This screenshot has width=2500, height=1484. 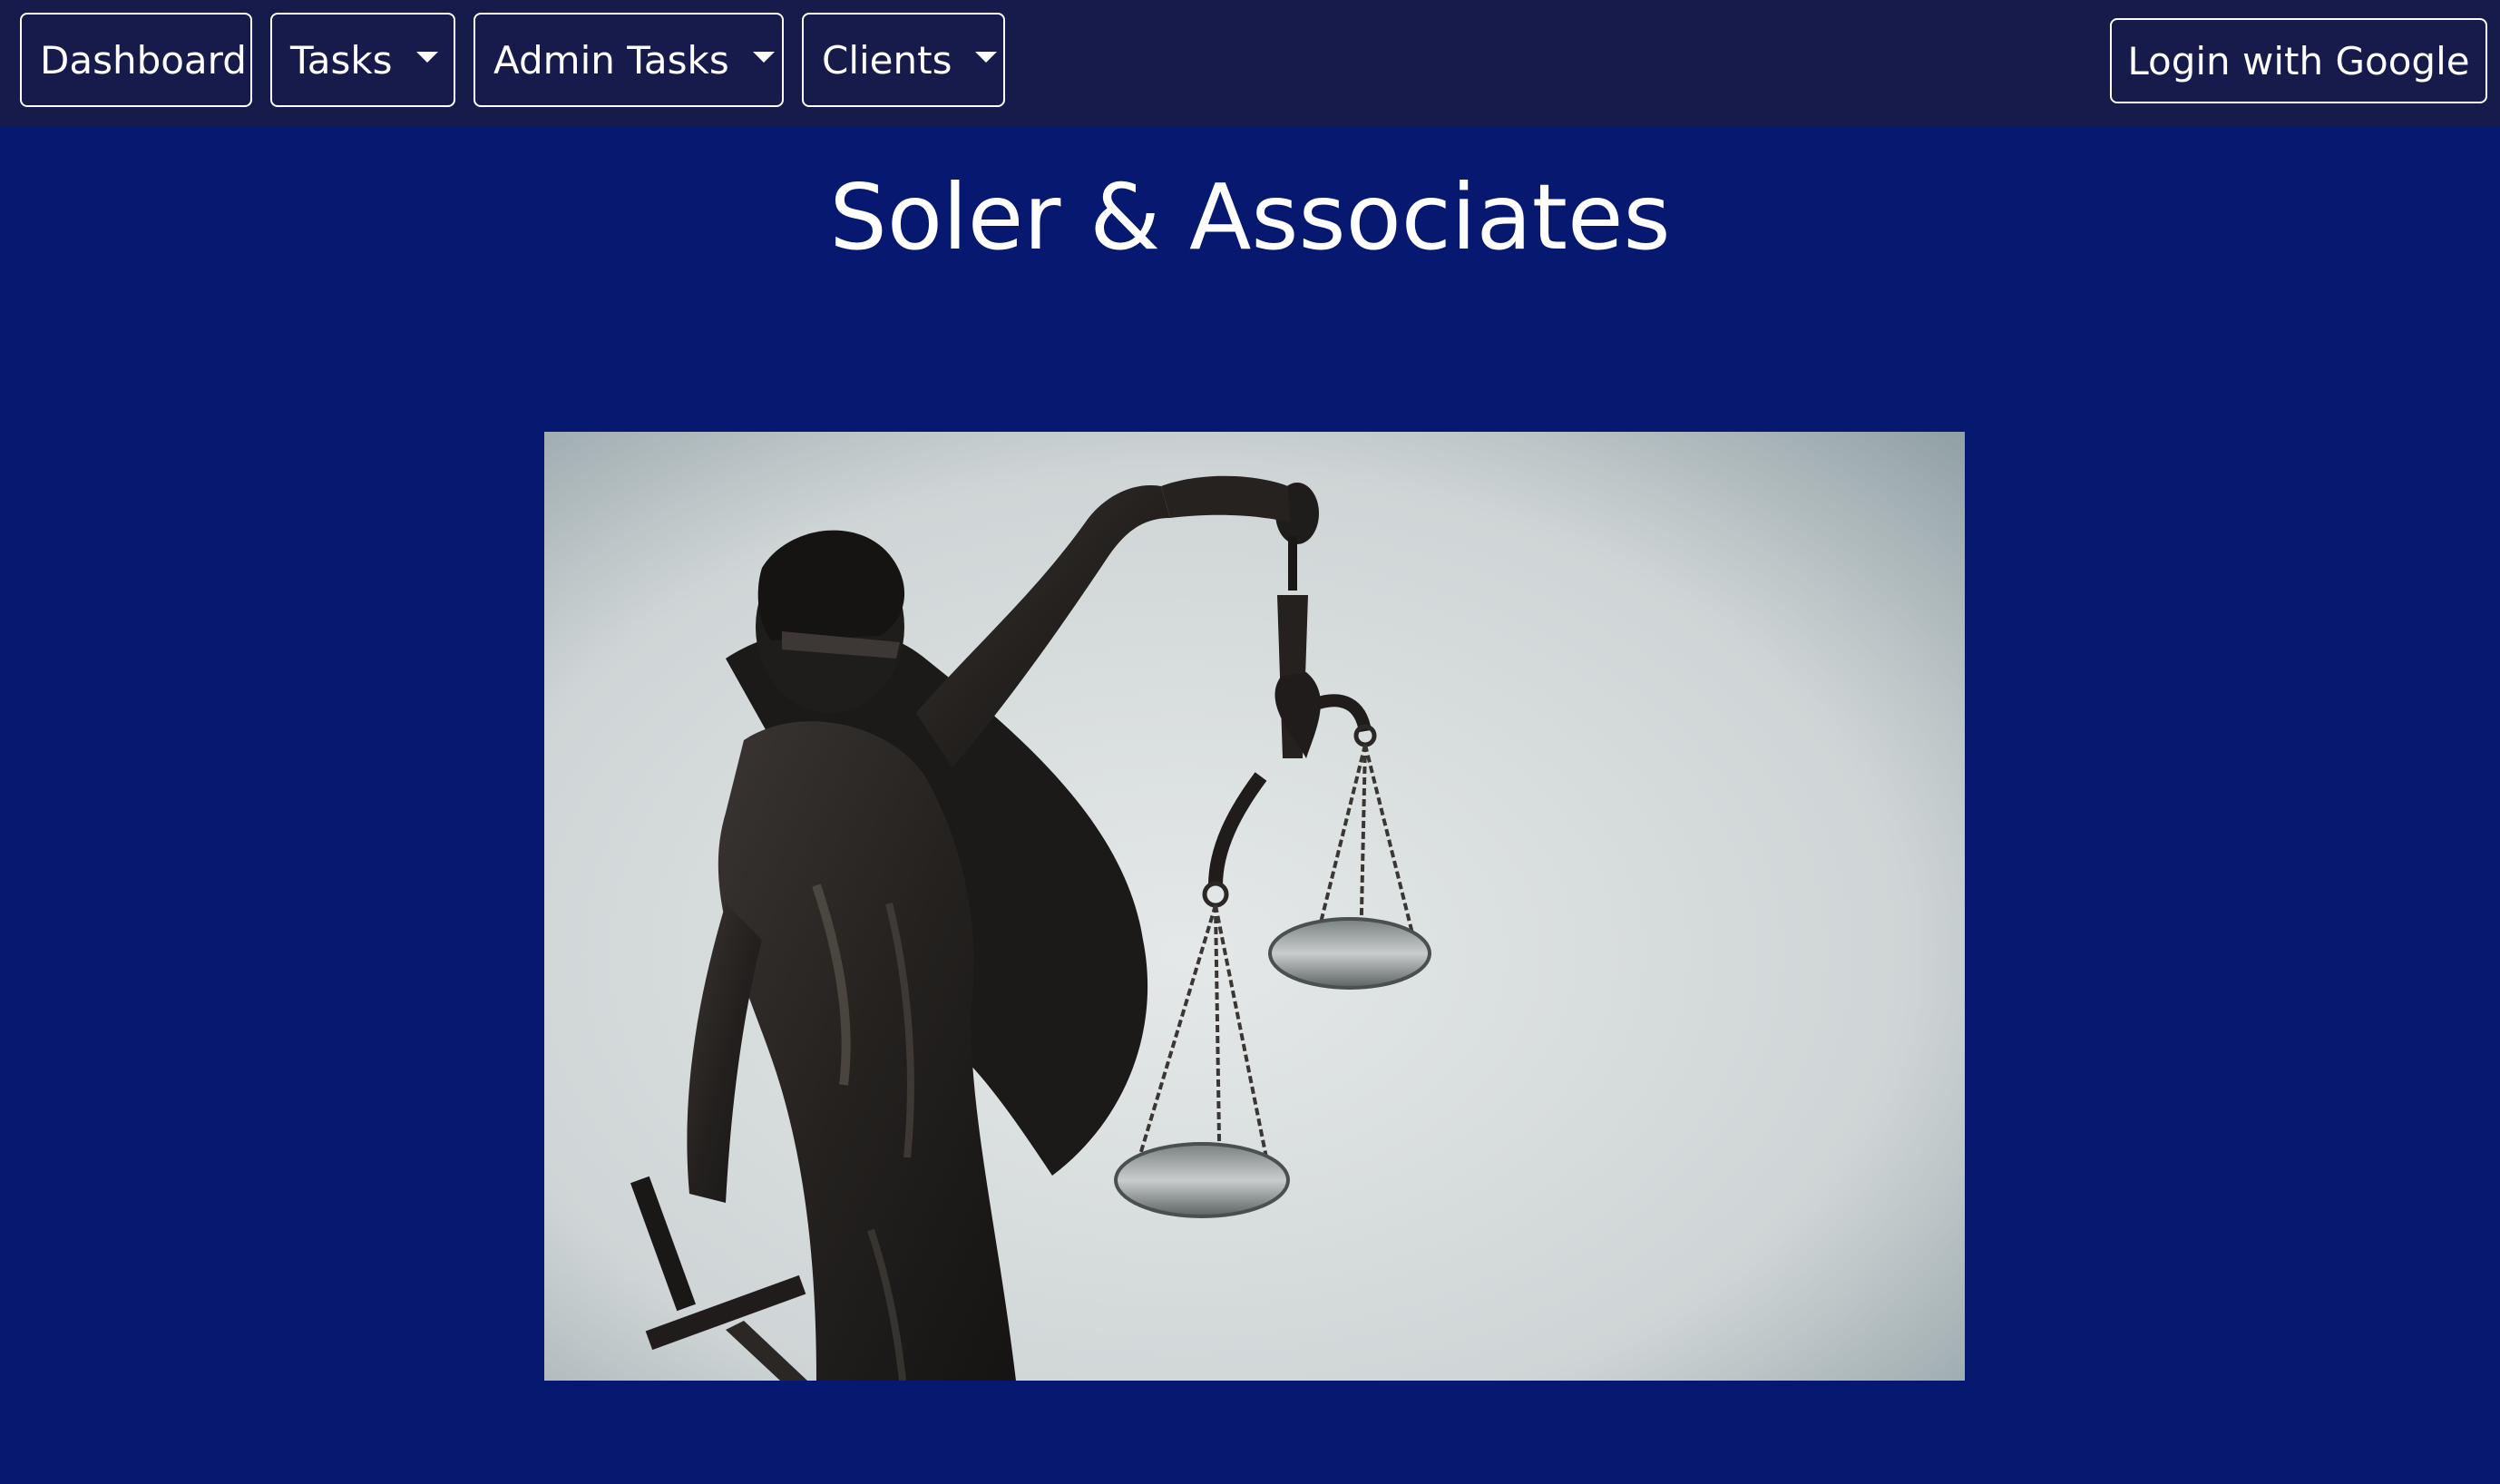 I want to click on login-with-google-button: Login with Google, so click(x=2298, y=61).